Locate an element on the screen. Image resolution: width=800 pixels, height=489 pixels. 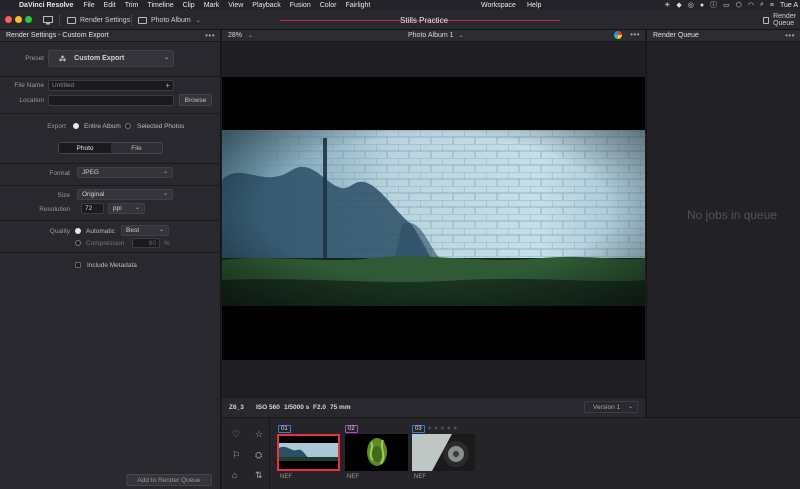
viewer-header: 28% ⌄ Photo Album 1 ⌄ ••• is located at coordinates (433, 36).